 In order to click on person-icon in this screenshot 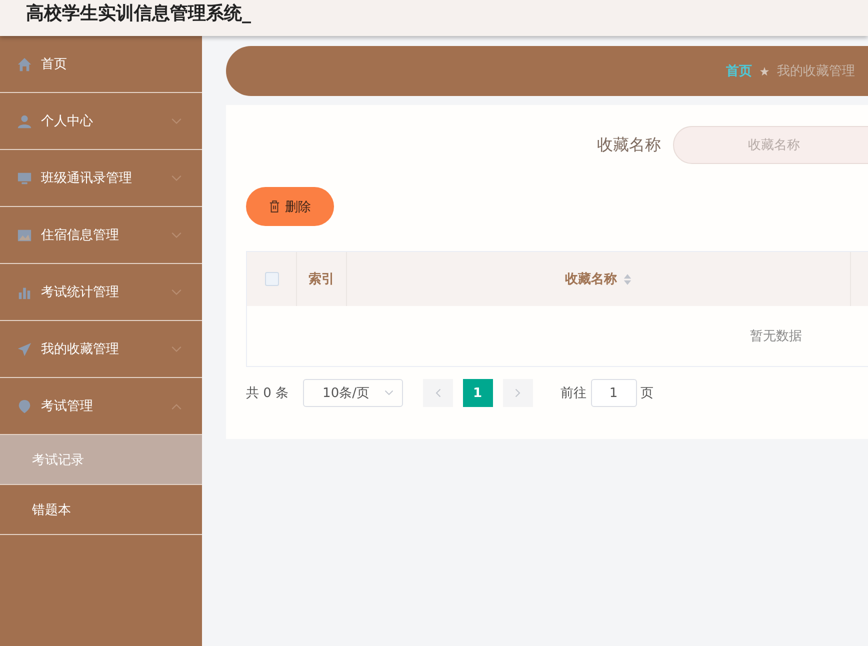, I will do `click(24, 121)`.